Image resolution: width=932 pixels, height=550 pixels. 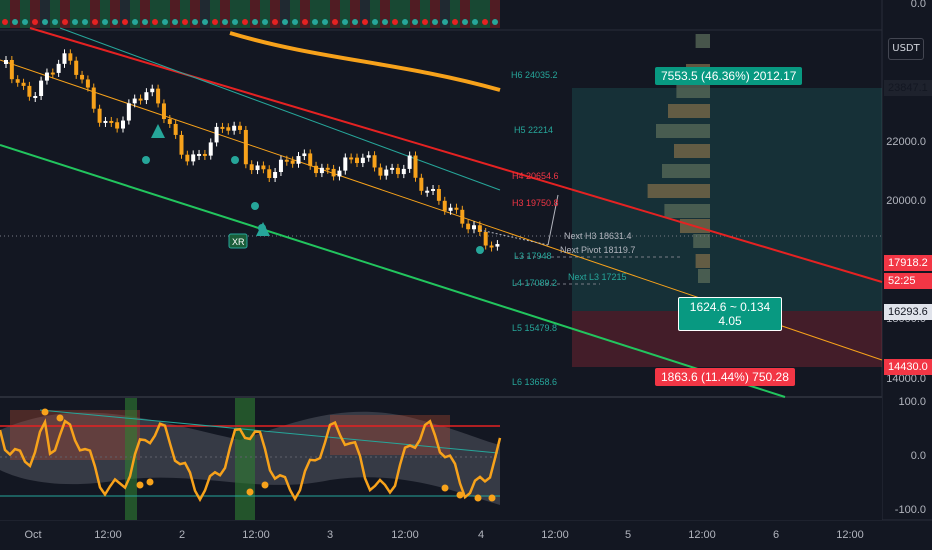 I want to click on pivot-level-label: H4 20654.6, so click(x=535, y=176).